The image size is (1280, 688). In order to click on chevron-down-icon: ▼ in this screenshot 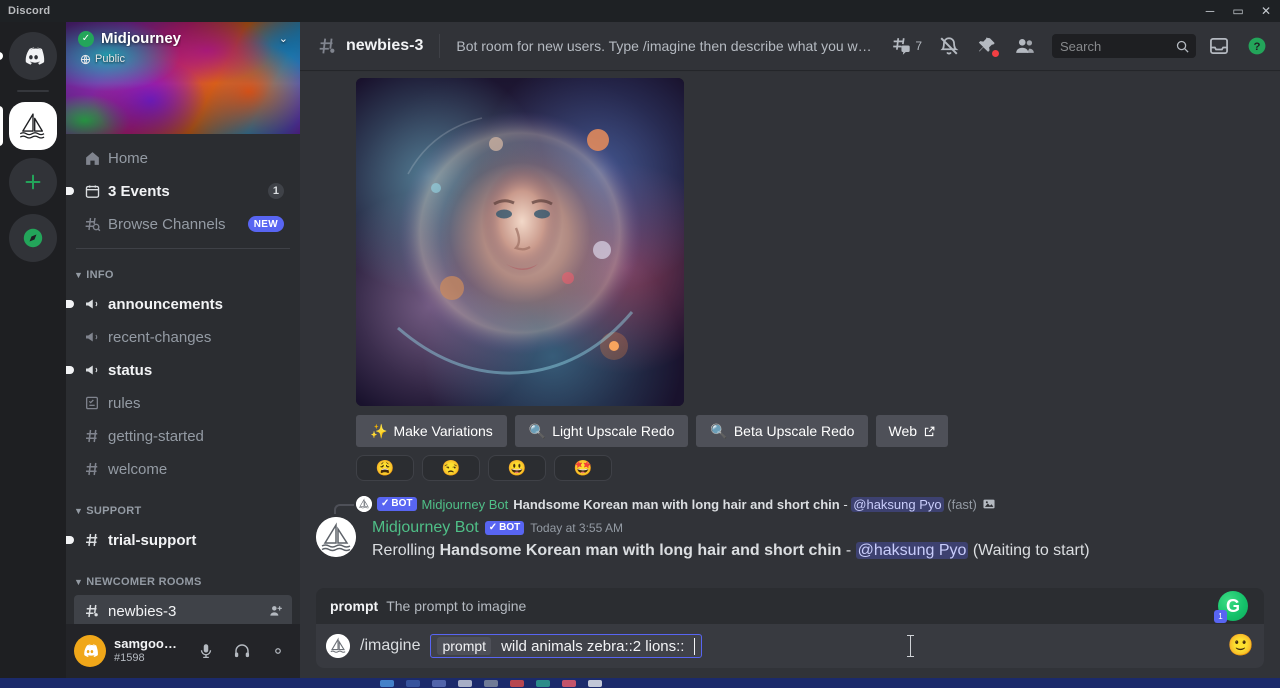, I will do `click(79, 582)`.